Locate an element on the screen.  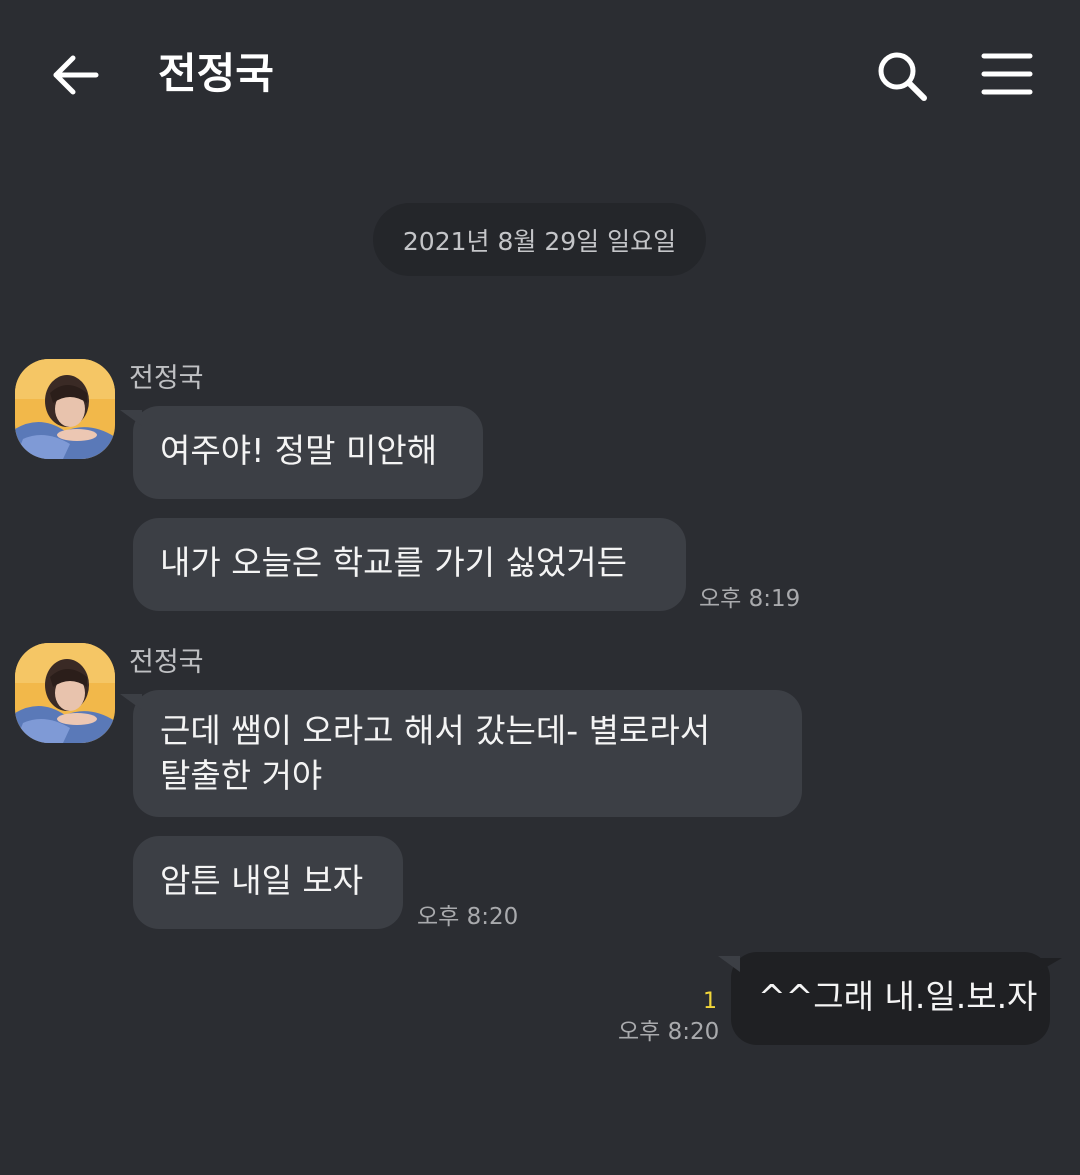
message-text-line: 근데 쌤이 오라고 해서 갔는데- 별로라서 is located at coordinates (435, 730).